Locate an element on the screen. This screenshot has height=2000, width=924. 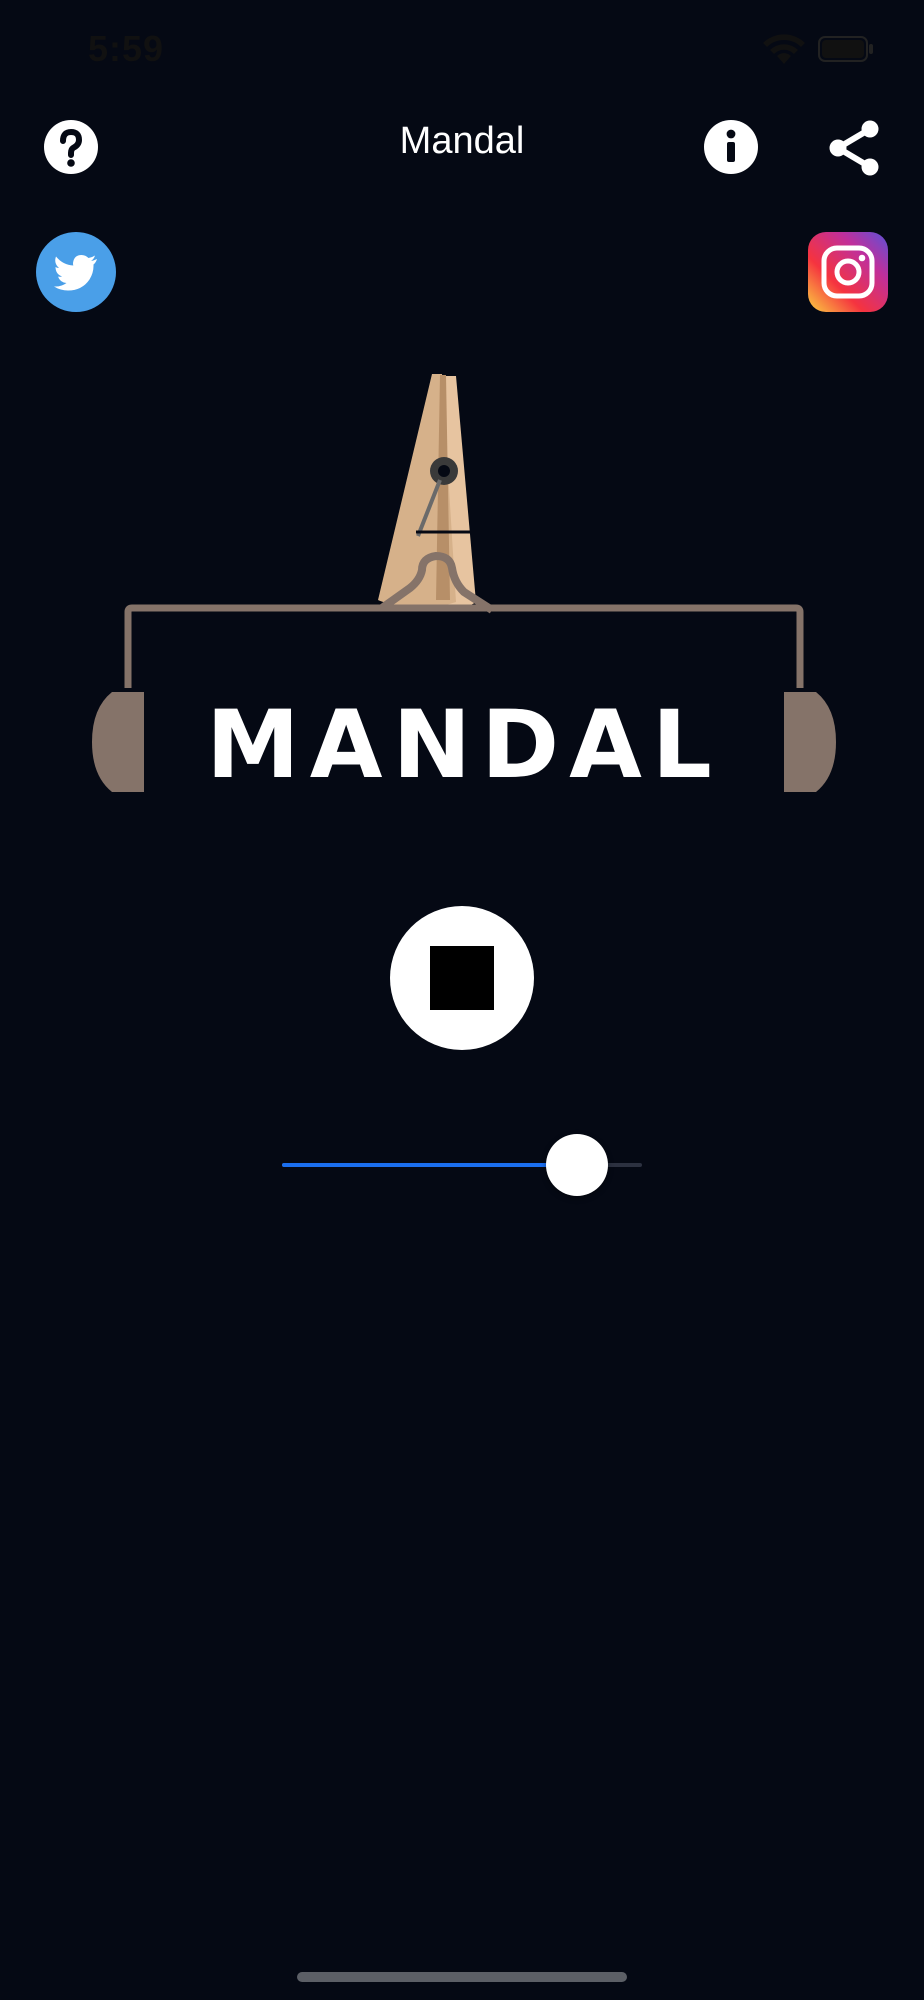
instagram-camera-icon is located at coordinates (848, 272).